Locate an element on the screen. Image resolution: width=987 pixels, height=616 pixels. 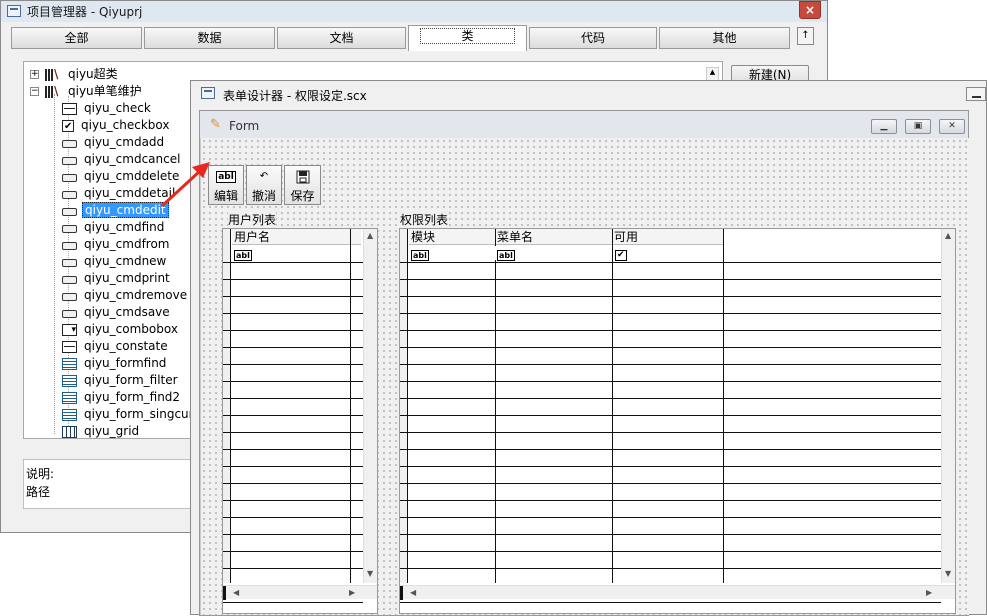
tree-item: qiyu_formfind is located at coordinates (115, 363).